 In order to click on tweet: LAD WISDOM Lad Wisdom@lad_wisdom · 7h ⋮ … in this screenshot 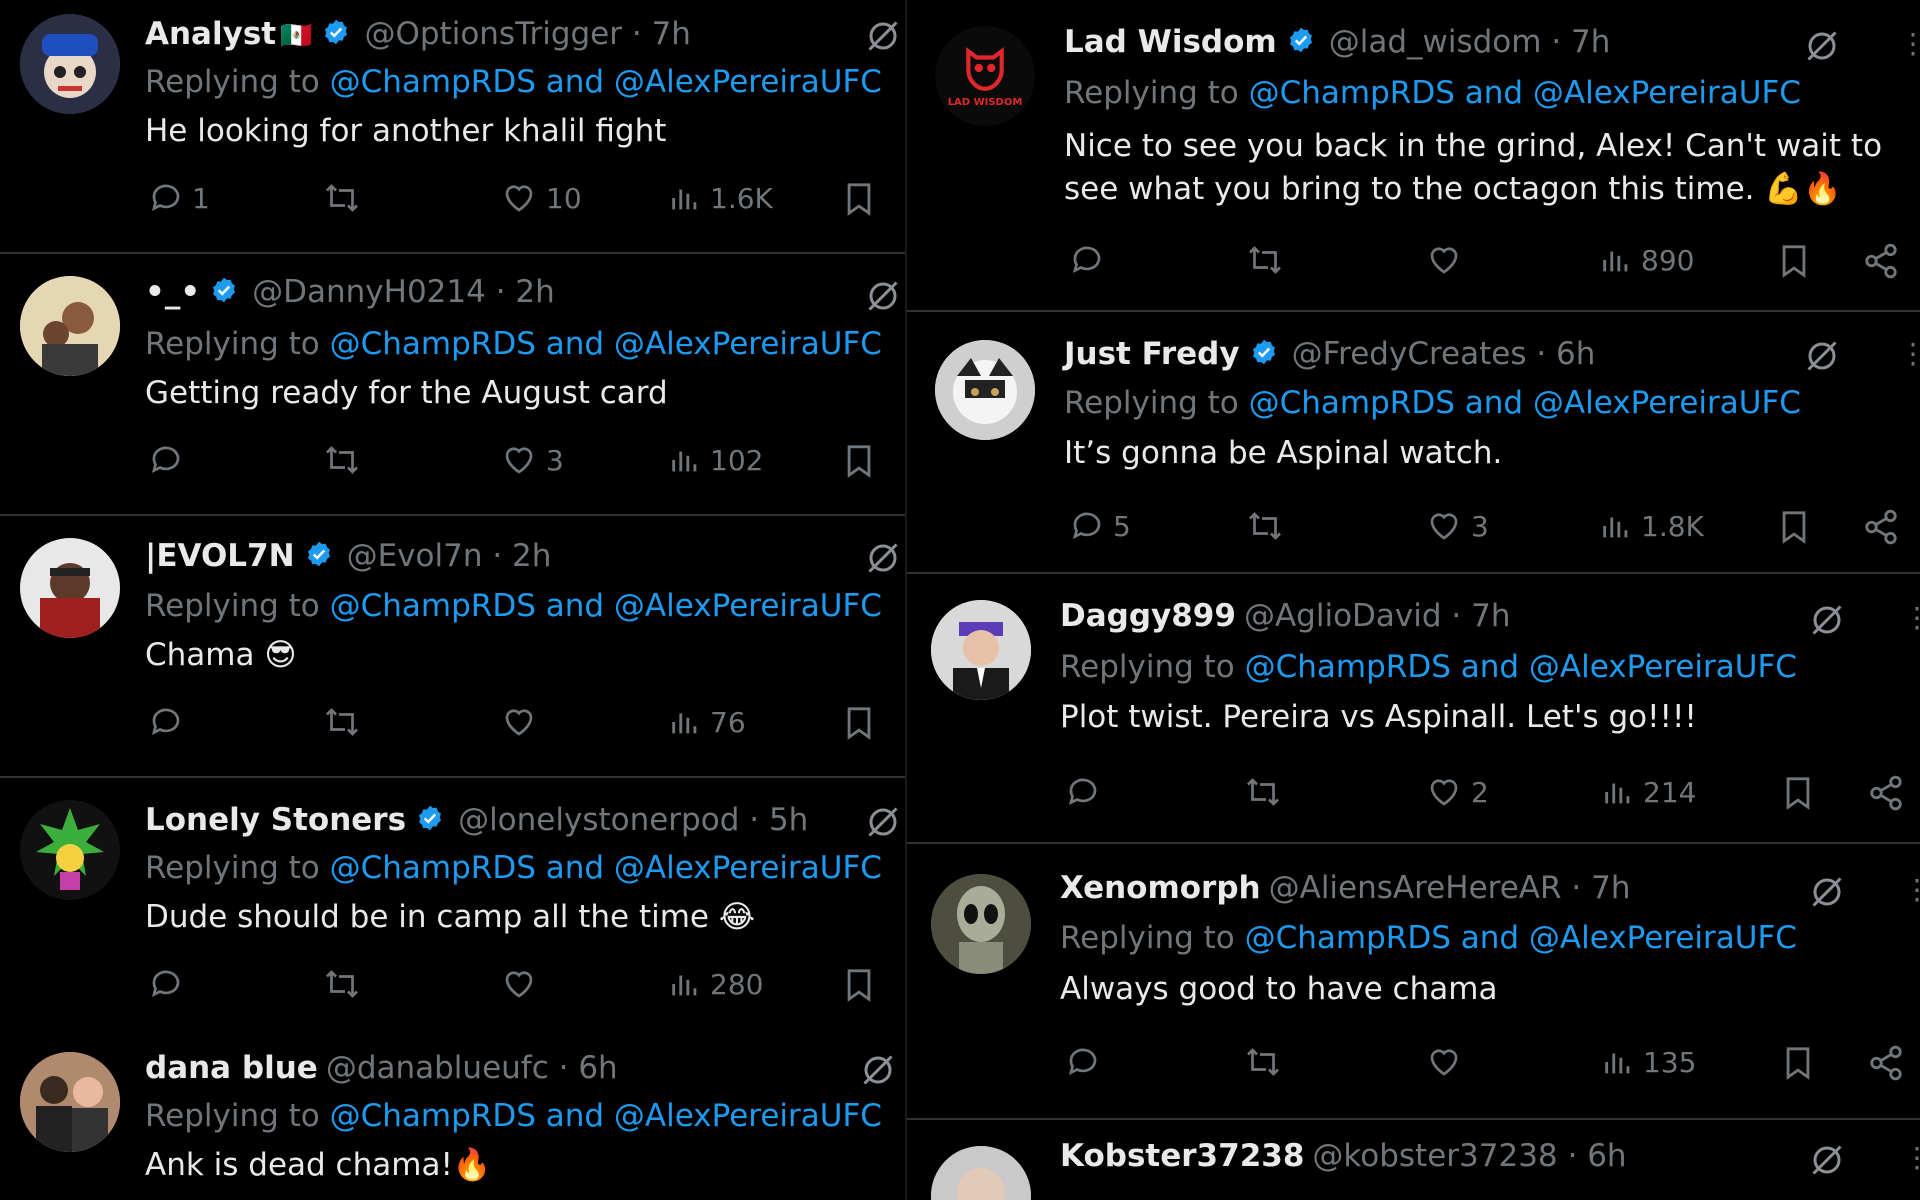, I will do `click(1413, 156)`.